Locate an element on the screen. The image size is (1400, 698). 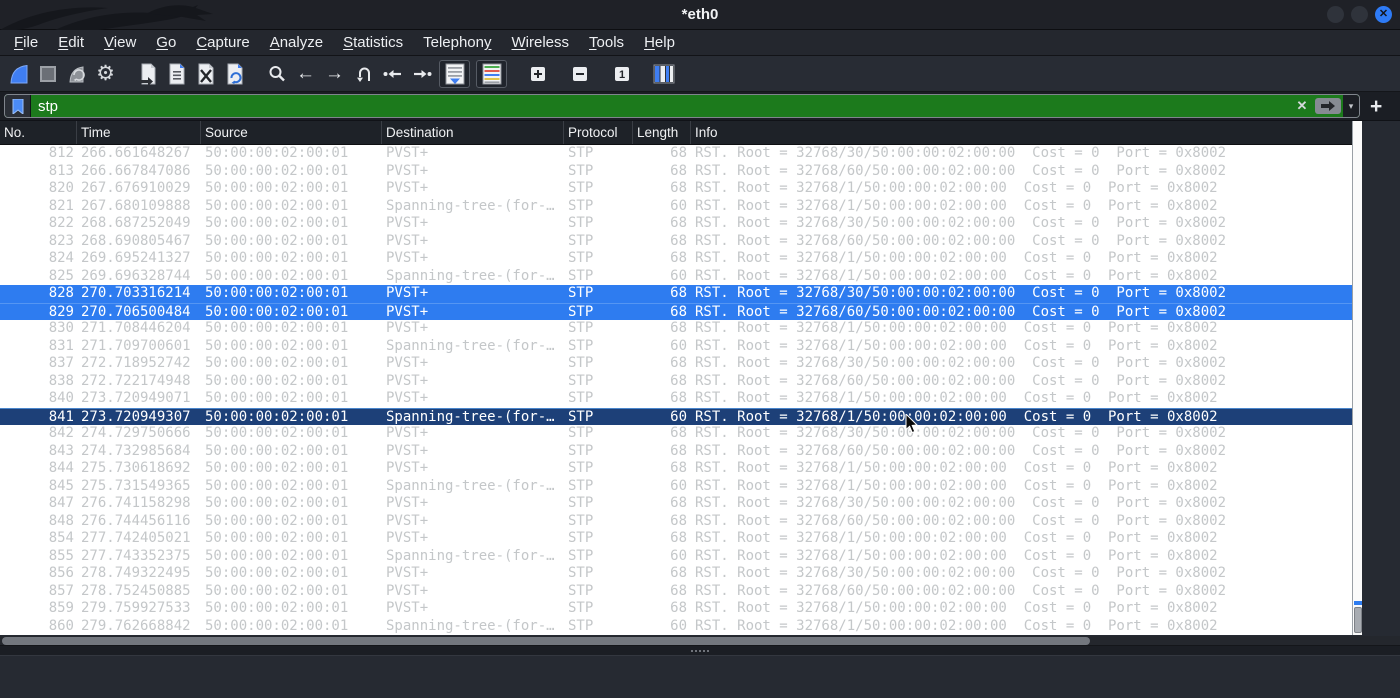
menu-view: View is located at coordinates (120, 42).